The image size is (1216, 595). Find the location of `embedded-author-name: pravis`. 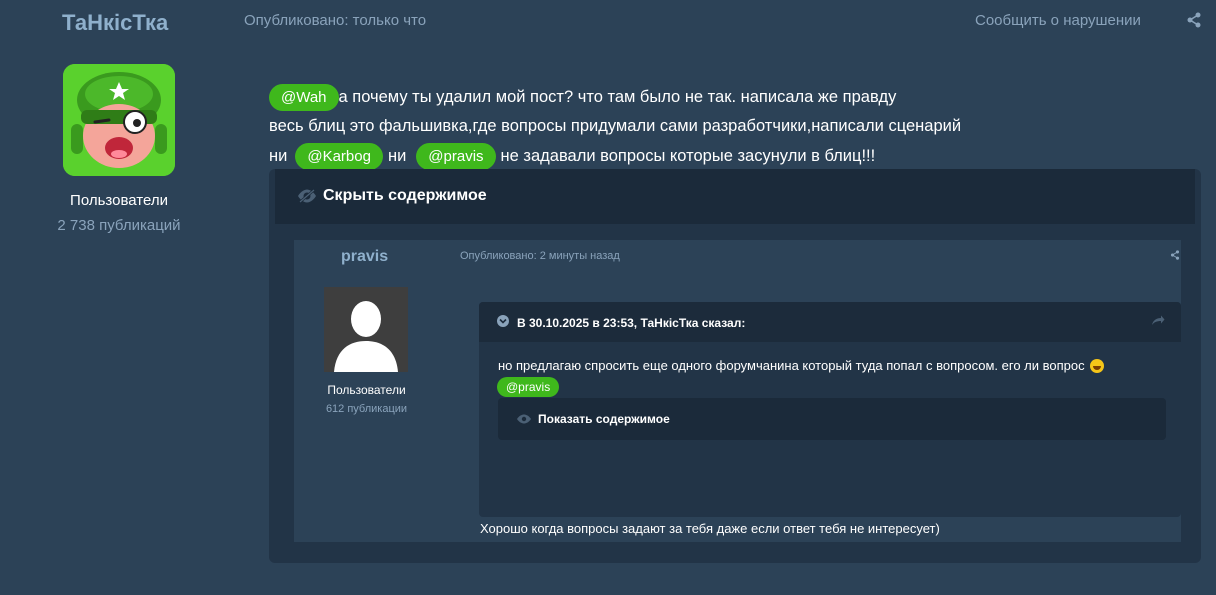

embedded-author-name: pravis is located at coordinates (364, 257).